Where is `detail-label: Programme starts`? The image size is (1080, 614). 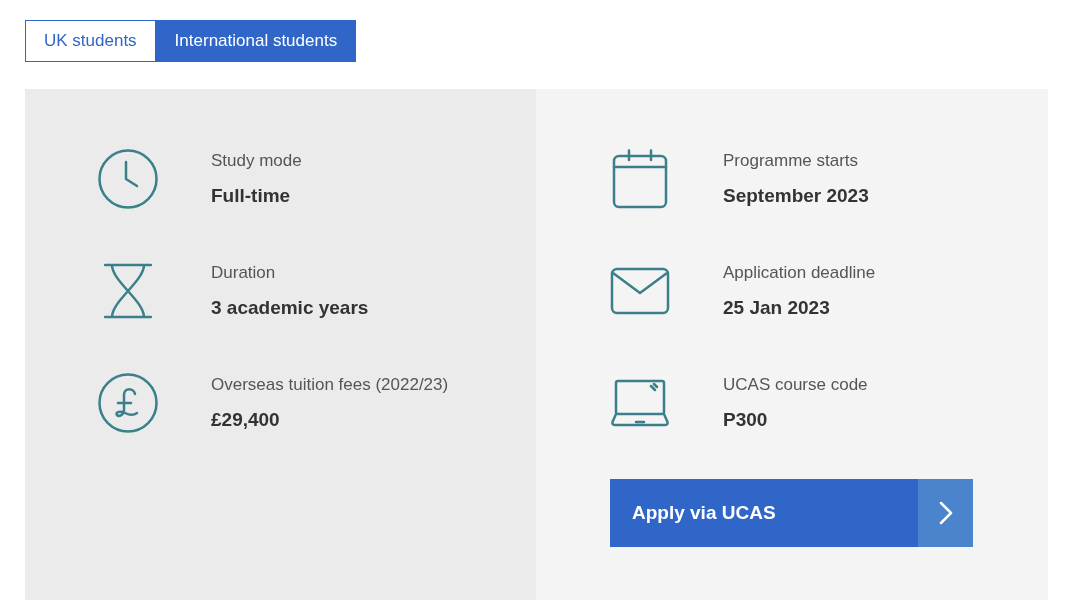 detail-label: Programme starts is located at coordinates (791, 161).